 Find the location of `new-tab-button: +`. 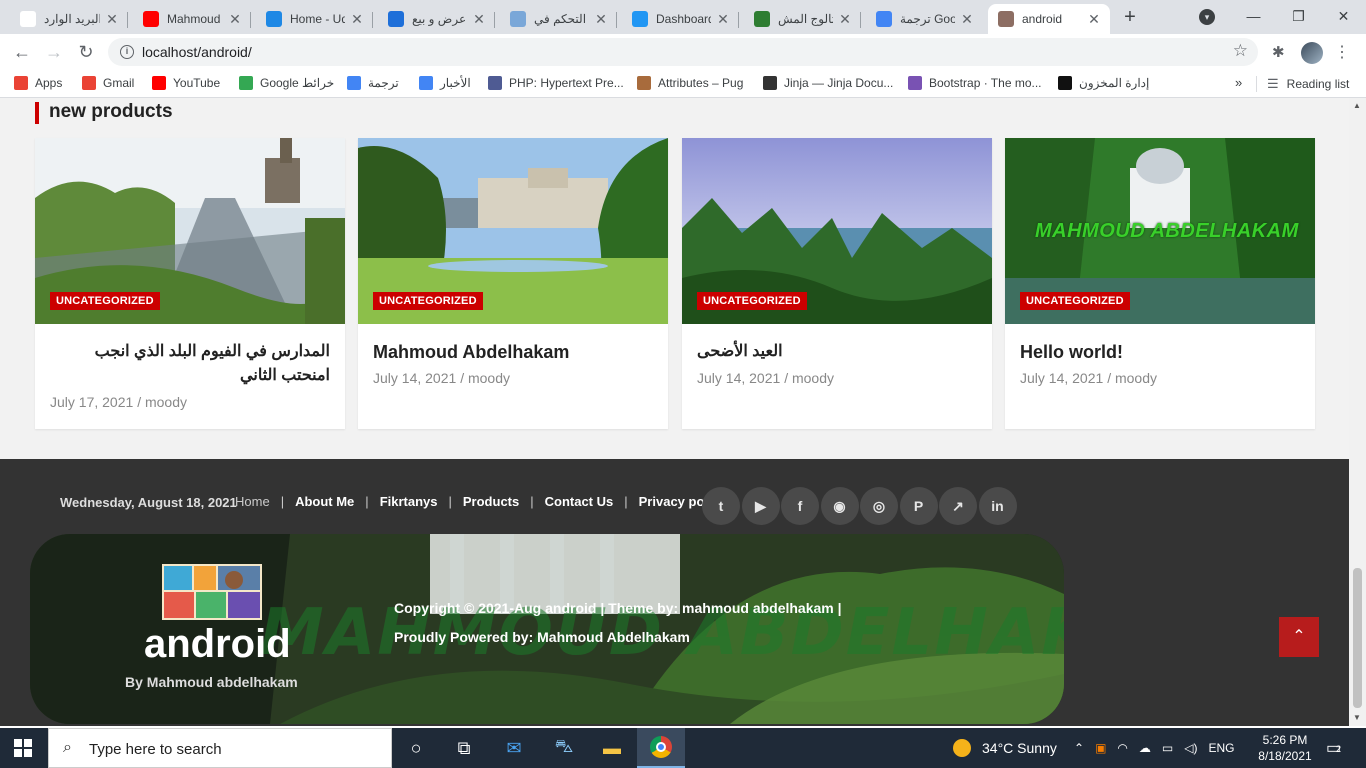

new-tab-button: + is located at coordinates (1130, 18).